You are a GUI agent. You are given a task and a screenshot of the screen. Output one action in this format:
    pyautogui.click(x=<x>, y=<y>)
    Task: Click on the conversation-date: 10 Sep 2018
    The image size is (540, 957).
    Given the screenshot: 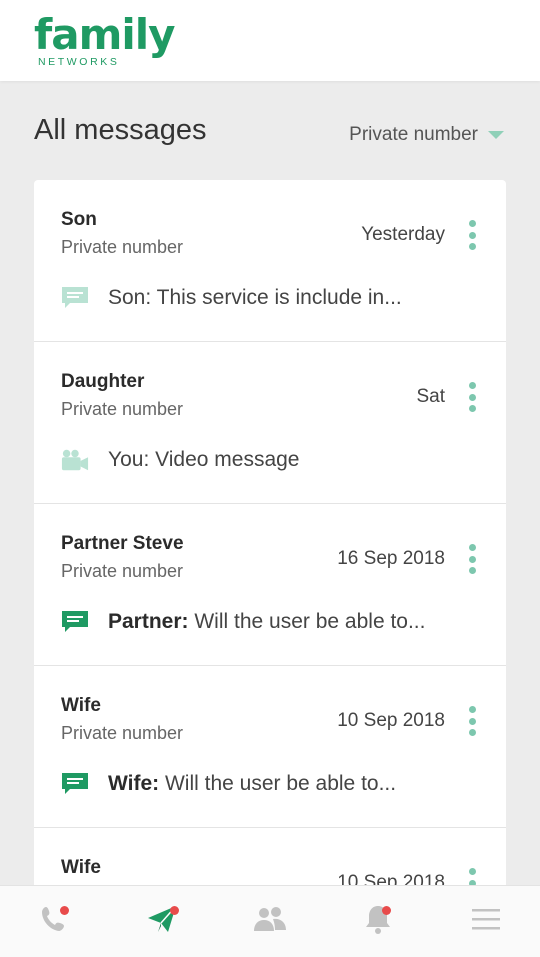 What is the action you would take?
    pyautogui.click(x=391, y=720)
    